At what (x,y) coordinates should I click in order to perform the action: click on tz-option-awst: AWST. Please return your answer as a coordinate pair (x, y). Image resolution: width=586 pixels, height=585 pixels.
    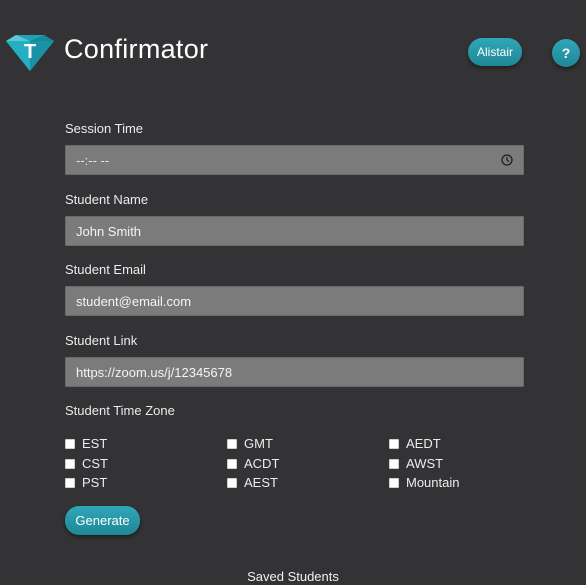
    Looking at the image, I should click on (416, 463).